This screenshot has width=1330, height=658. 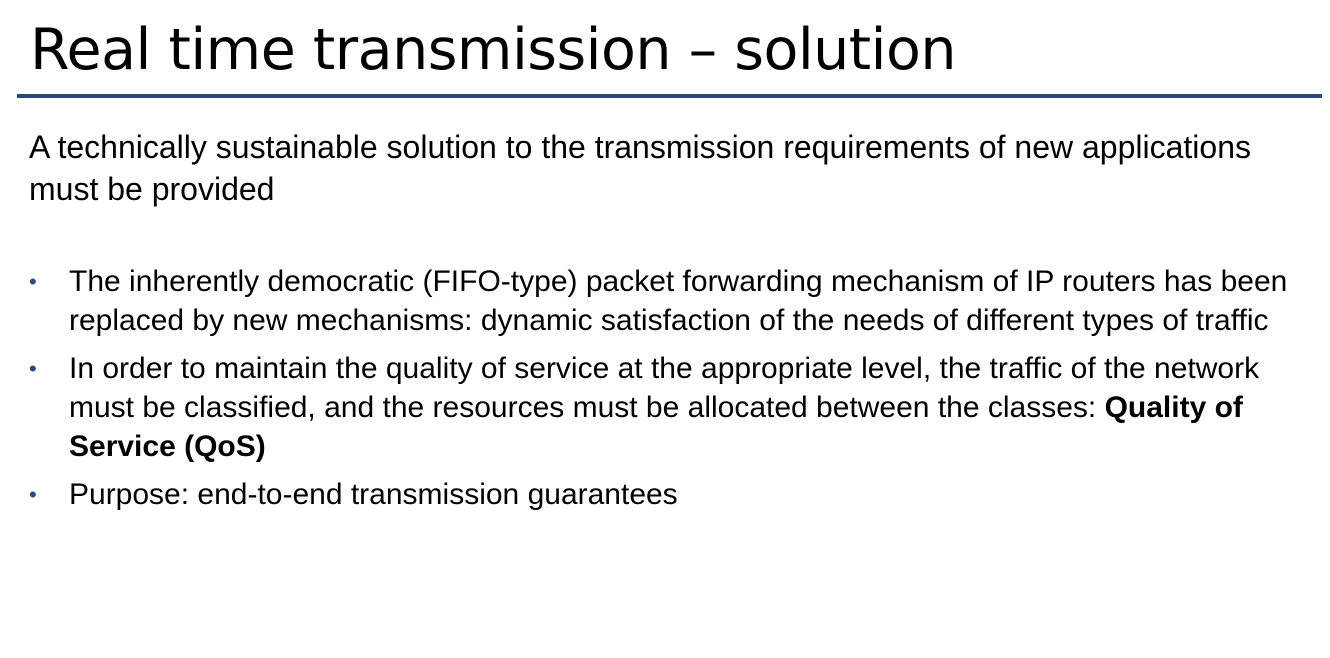 I want to click on slide-title: Real time transmission – solution, so click(x=493, y=50).